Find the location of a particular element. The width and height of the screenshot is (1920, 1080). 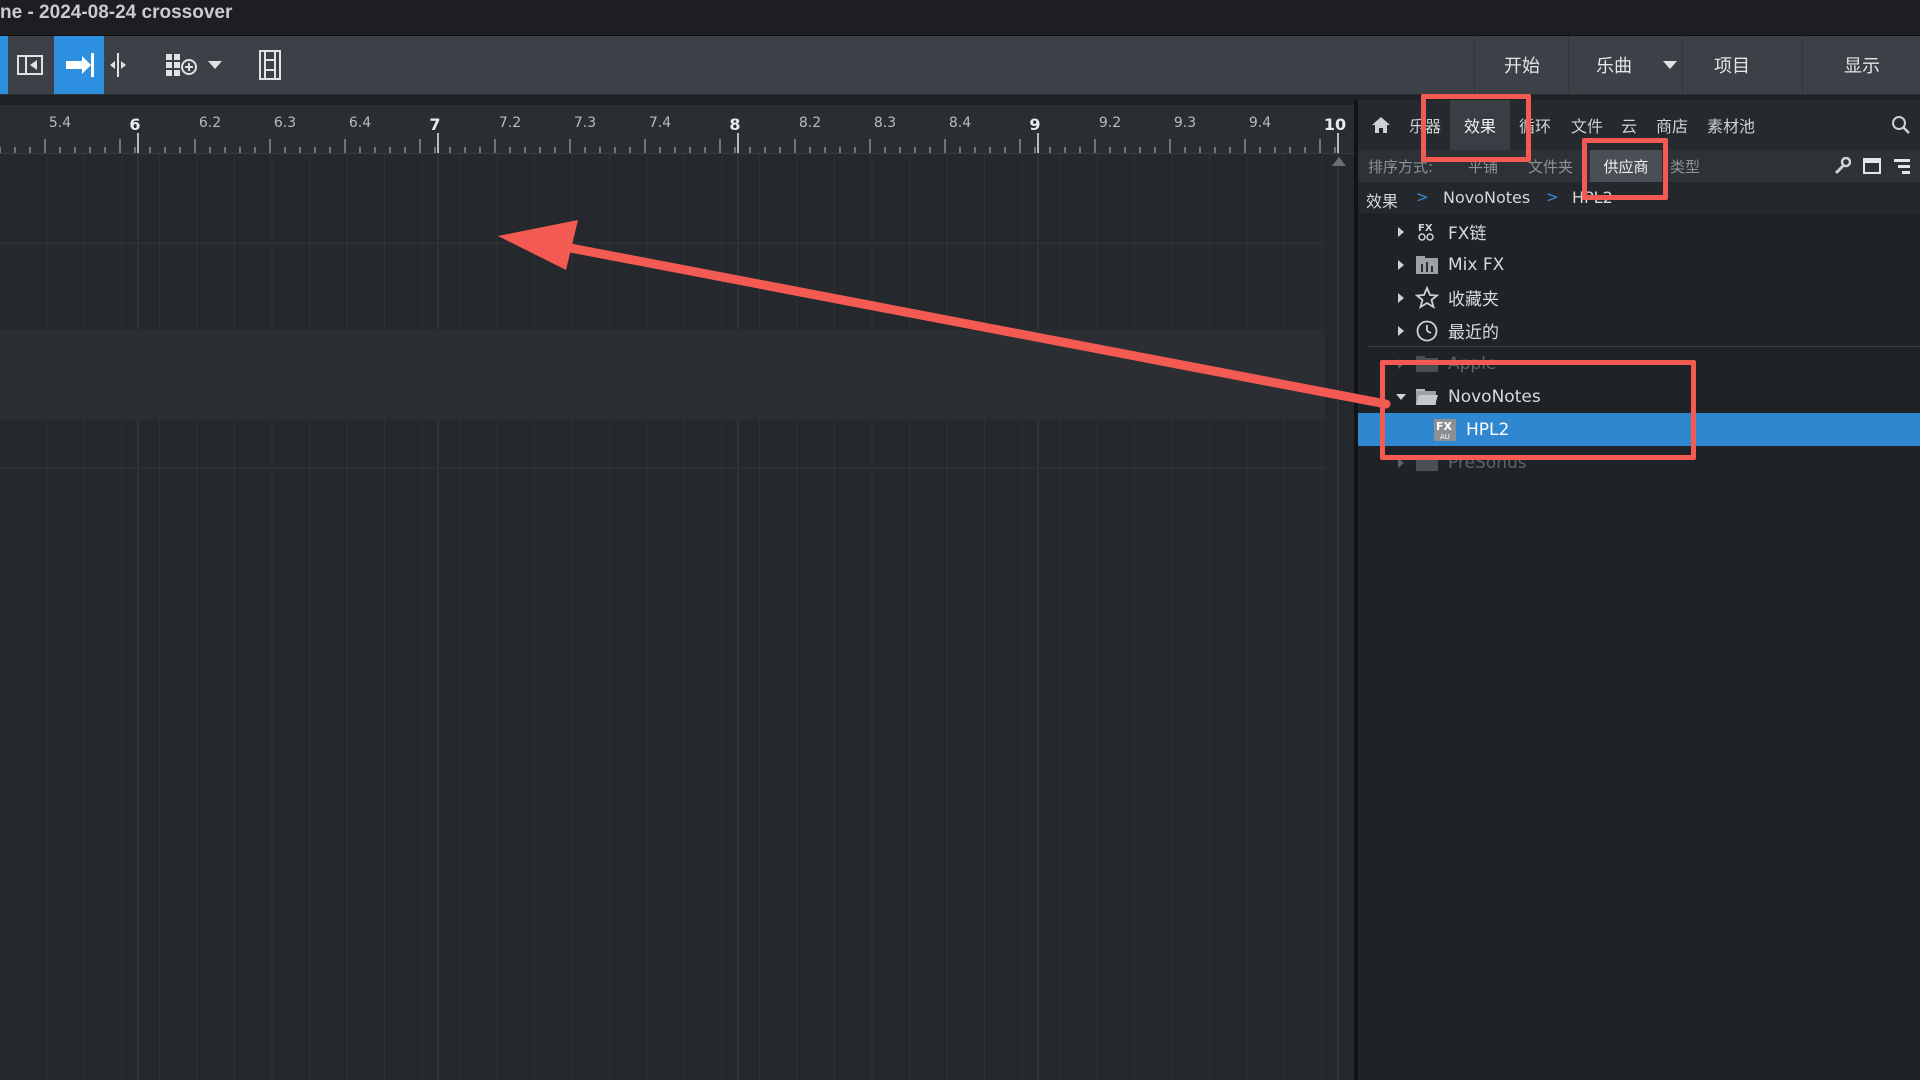

ruler-label: 9.3 is located at coordinates (1185, 123).